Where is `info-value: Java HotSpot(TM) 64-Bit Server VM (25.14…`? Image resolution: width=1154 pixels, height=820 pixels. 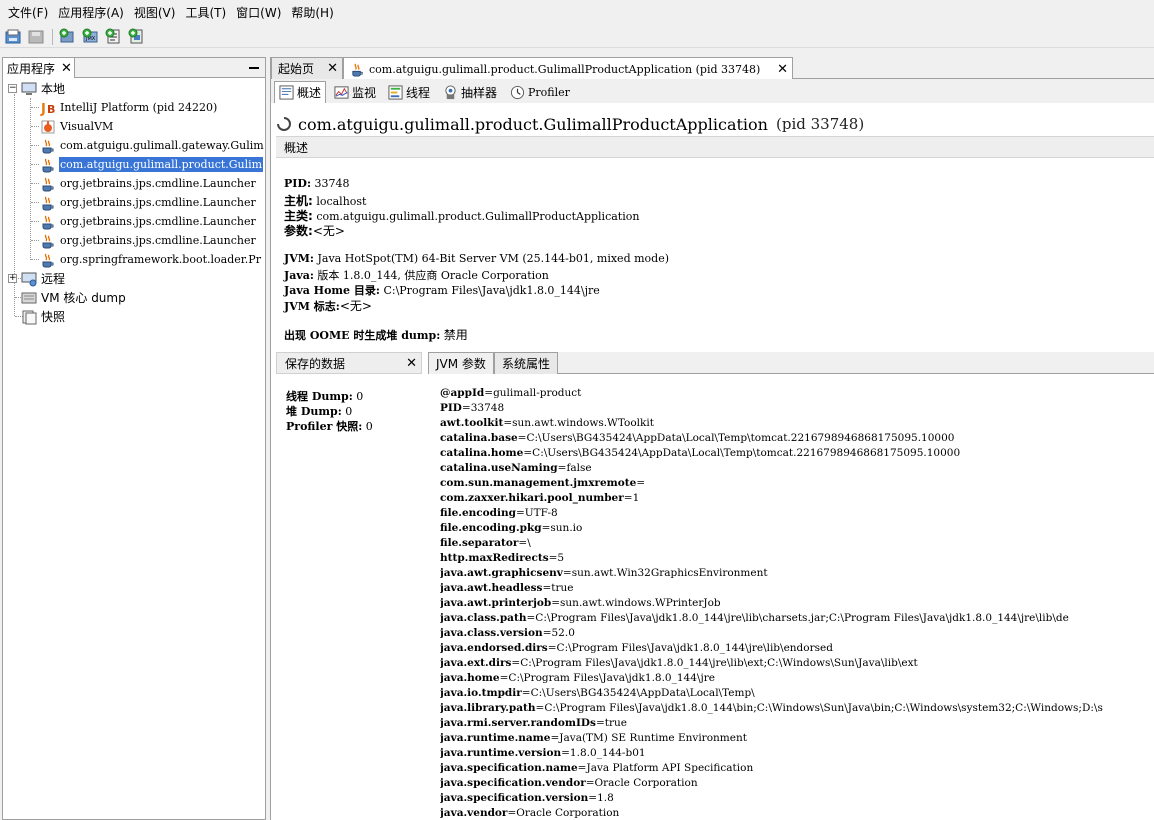
info-value: Java HotSpot(TM) 64-Bit Server VM (25.14… is located at coordinates (493, 258).